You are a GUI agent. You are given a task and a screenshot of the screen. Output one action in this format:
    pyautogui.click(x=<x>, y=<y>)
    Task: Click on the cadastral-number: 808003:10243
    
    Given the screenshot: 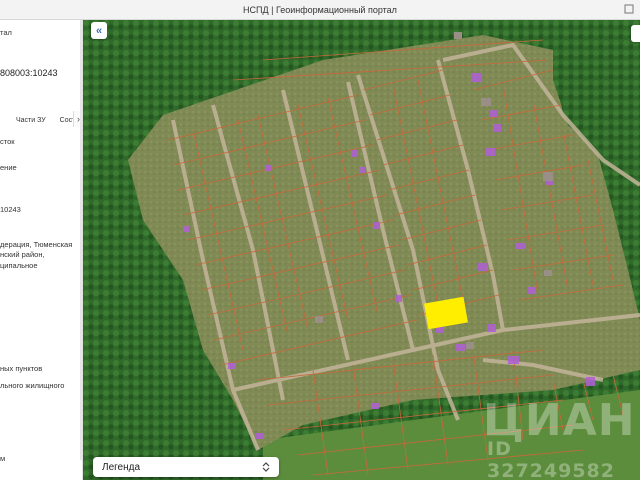 What is the action you would take?
    pyautogui.click(x=29, y=73)
    